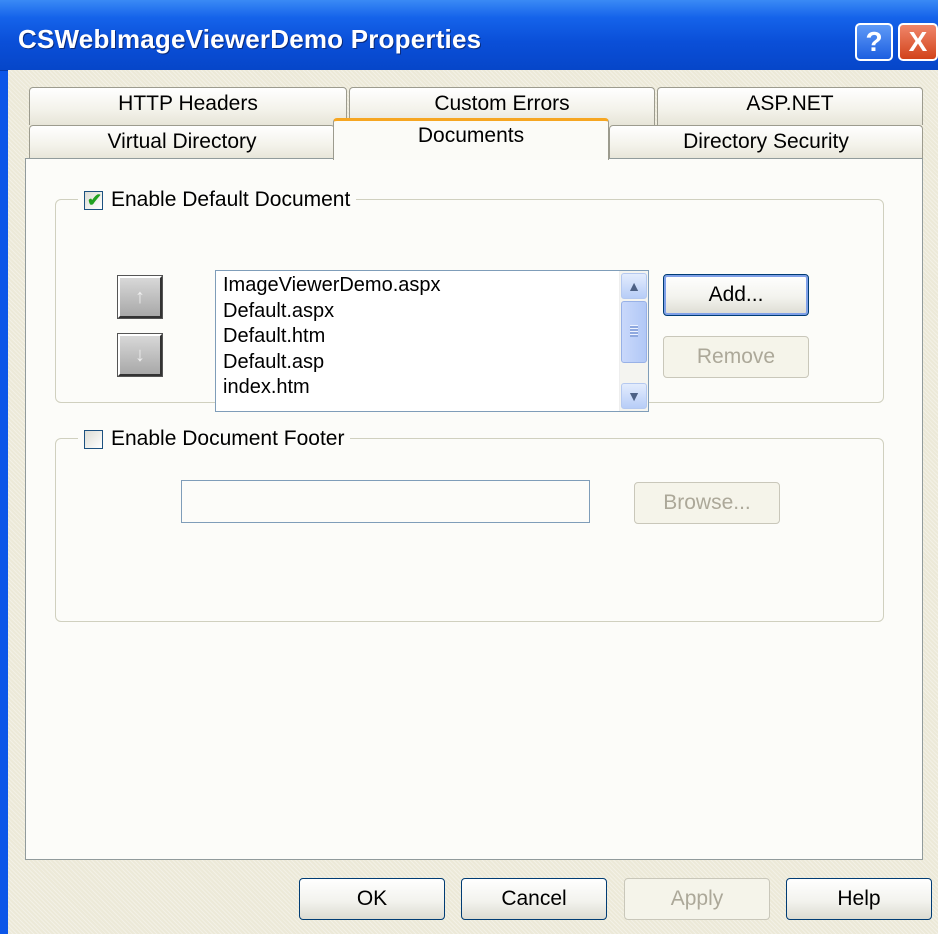 The height and width of the screenshot is (934, 938). I want to click on list-item: ImageViewerDemo.aspx, so click(332, 286).